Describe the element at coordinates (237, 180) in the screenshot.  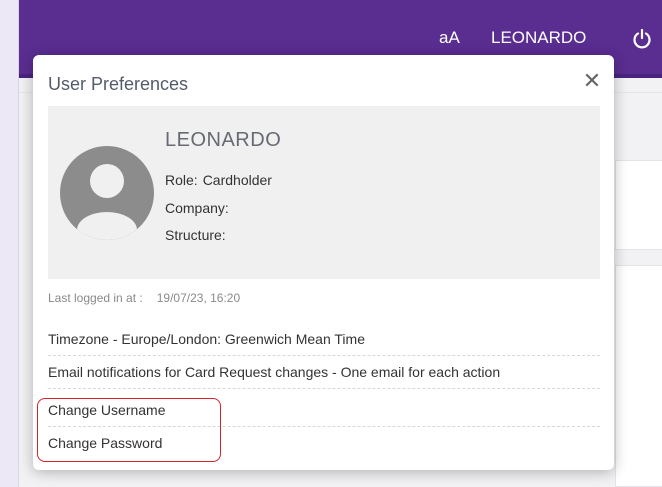
I see `role-value: Cardholder` at that location.